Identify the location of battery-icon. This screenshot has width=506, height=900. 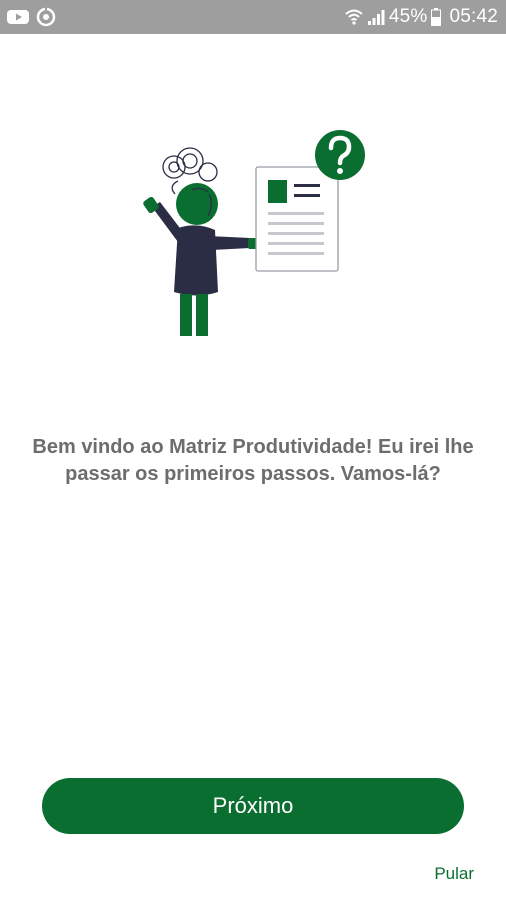
(436, 17).